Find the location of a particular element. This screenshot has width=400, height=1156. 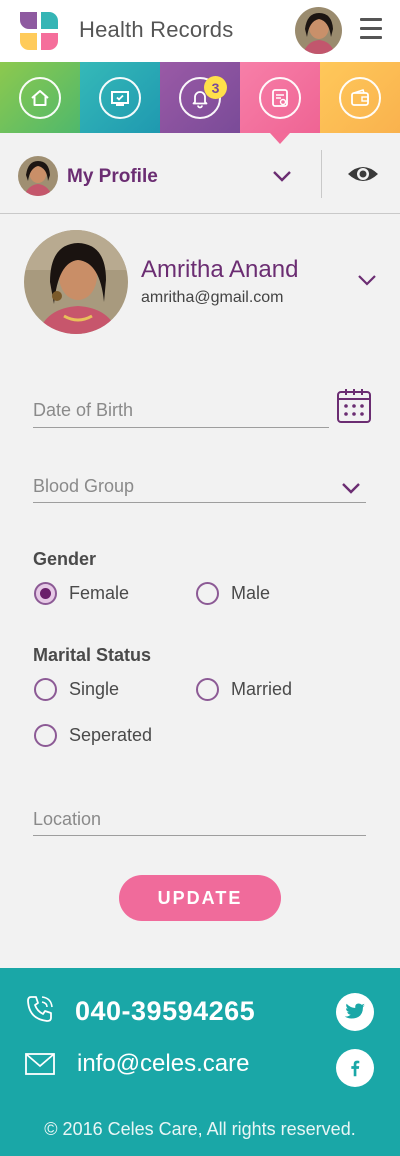

calendar-icon is located at coordinates (354, 406).